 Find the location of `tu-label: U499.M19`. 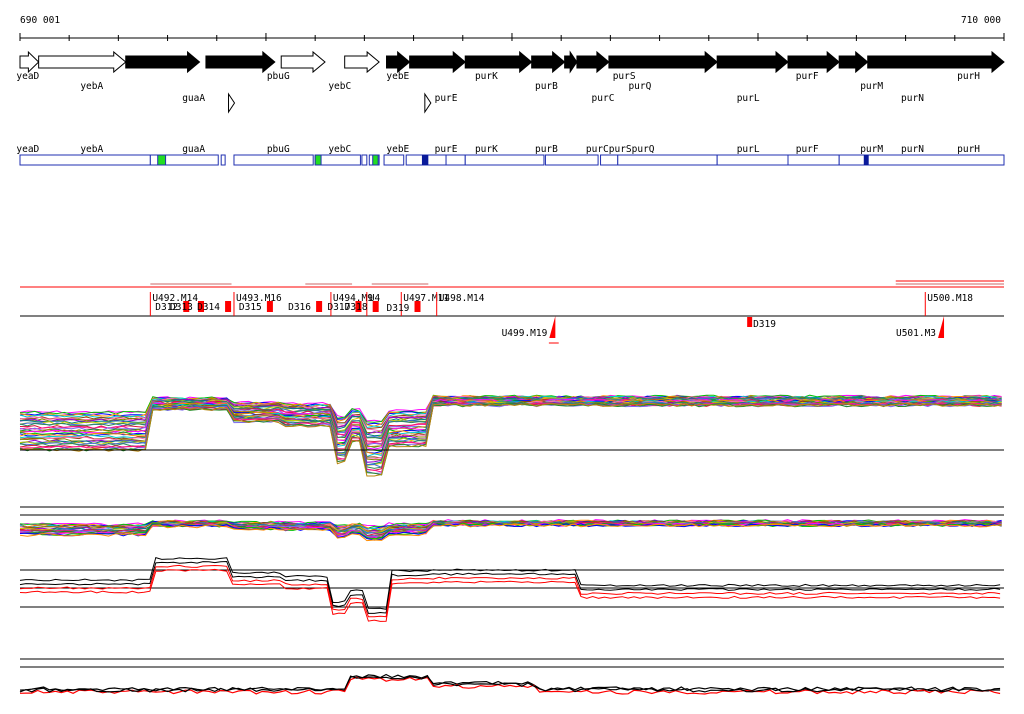

tu-label: U499.M19 is located at coordinates (525, 333).